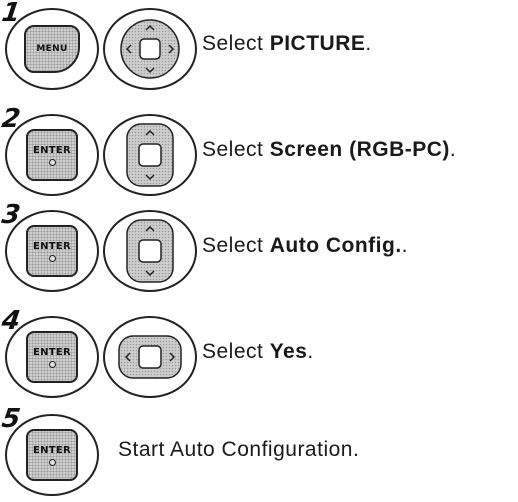 This screenshot has width=518, height=502. I want to click on instruction-bold: Screen (RGB-PC), so click(359, 149).